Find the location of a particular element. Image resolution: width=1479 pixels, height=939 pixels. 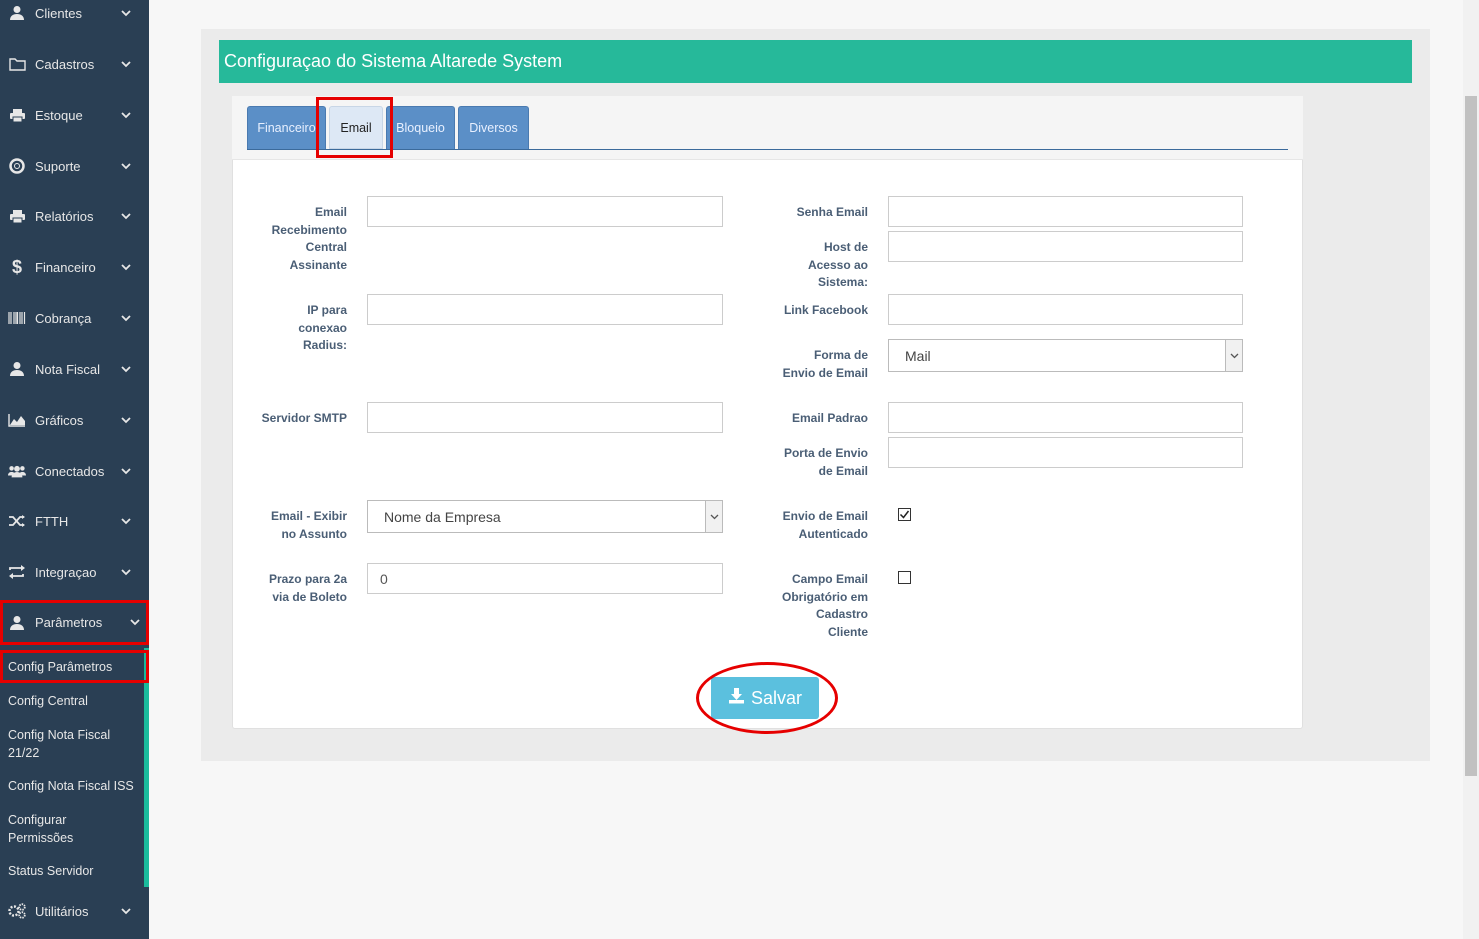

save-button: Salvar is located at coordinates (765, 698).